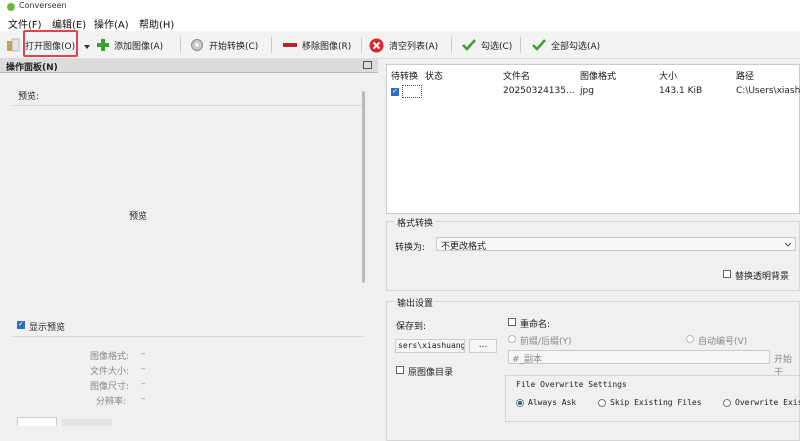 The height and width of the screenshot is (441, 800). I want to click on original-dir-checkbox, so click(400, 370).